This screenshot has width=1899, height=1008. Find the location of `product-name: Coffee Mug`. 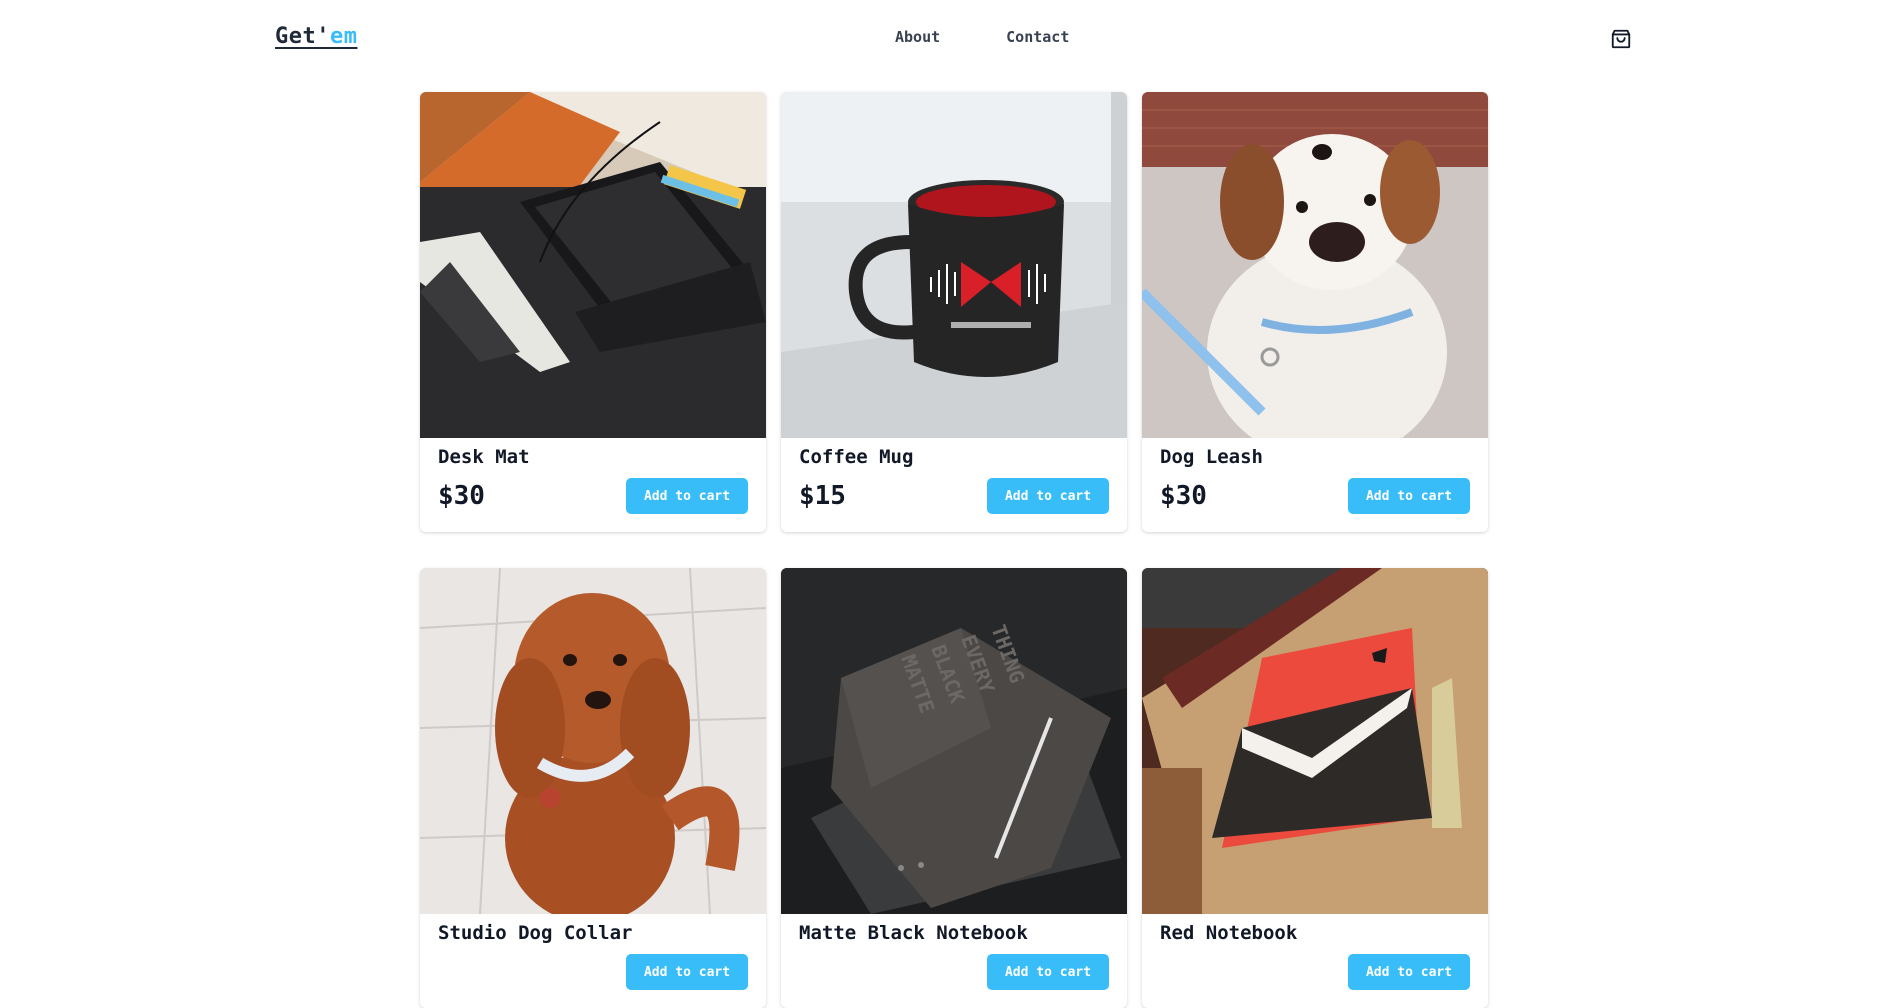

product-name: Coffee Mug is located at coordinates (856, 457).